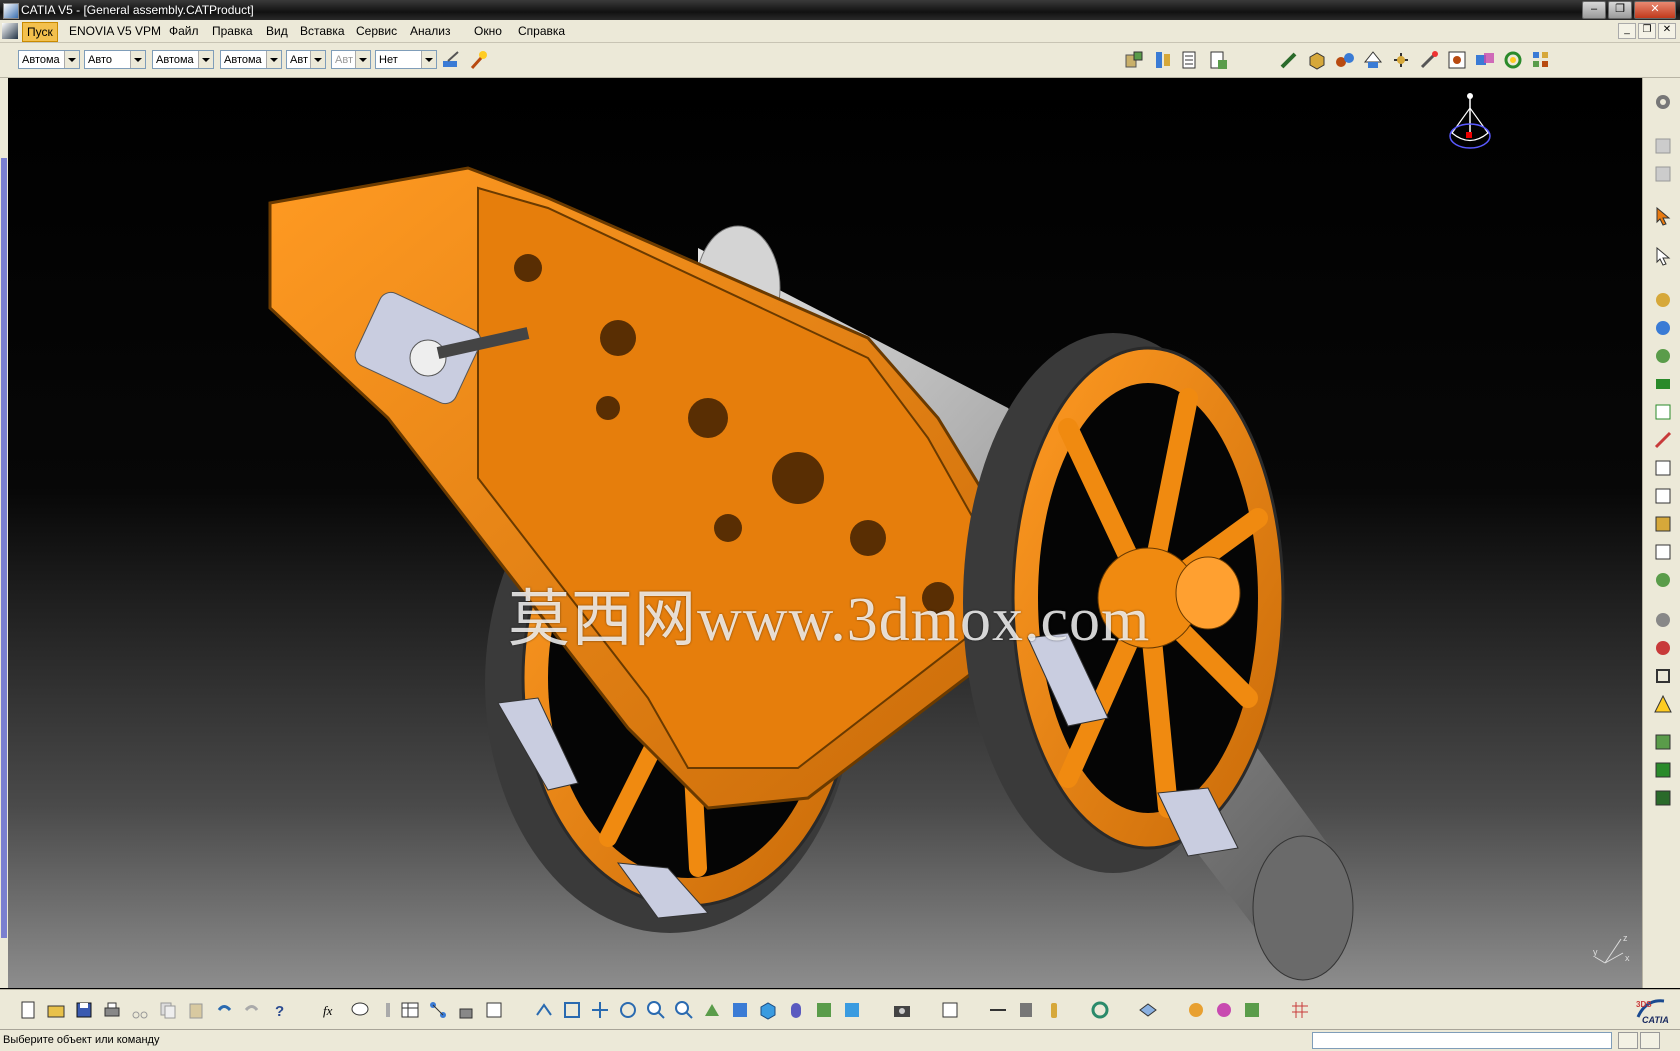  What do you see at coordinates (438, 1010) in the screenshot?
I see `network-icon` at bounding box center [438, 1010].